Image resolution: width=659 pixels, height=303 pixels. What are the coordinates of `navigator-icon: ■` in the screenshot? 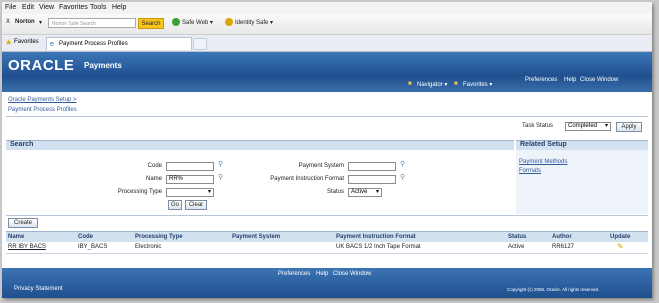 It's located at (410, 84).